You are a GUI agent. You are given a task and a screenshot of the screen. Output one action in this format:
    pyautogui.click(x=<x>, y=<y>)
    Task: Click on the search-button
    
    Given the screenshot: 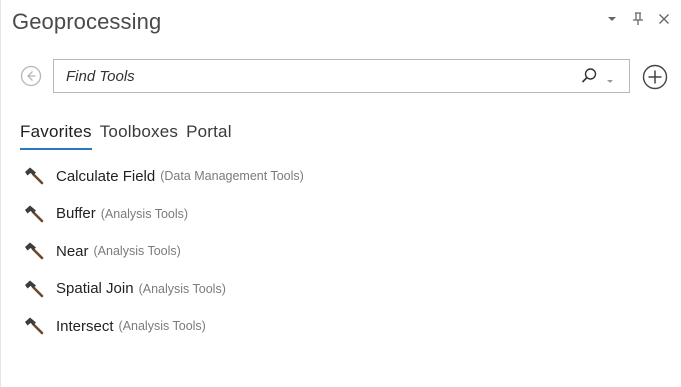 What is the action you would take?
    pyautogui.click(x=589, y=76)
    